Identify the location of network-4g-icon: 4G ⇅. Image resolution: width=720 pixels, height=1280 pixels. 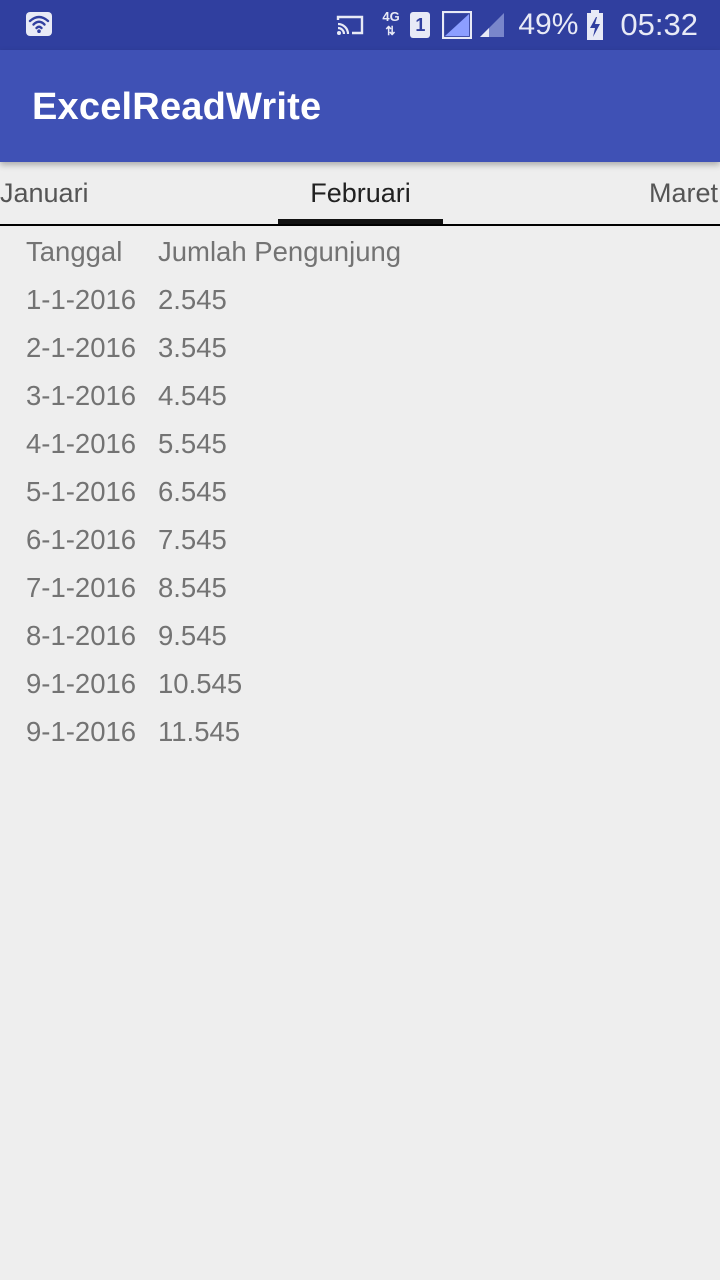
(393, 25).